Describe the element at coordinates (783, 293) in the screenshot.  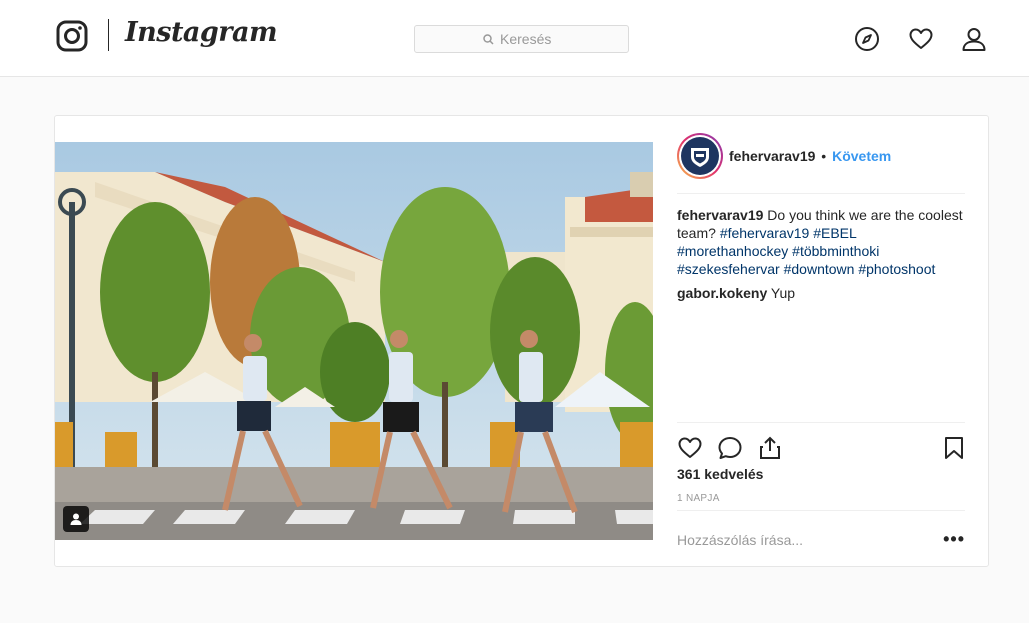
I see `comment-text: Yup` at that location.